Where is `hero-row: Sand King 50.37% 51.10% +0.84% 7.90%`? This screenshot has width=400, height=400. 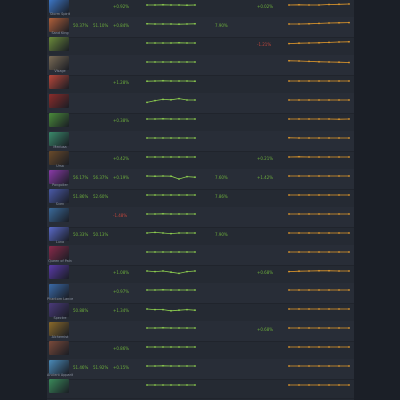 hero-row: Sand King 50.37% 51.10% +0.84% 7.90% is located at coordinates (200, 27).